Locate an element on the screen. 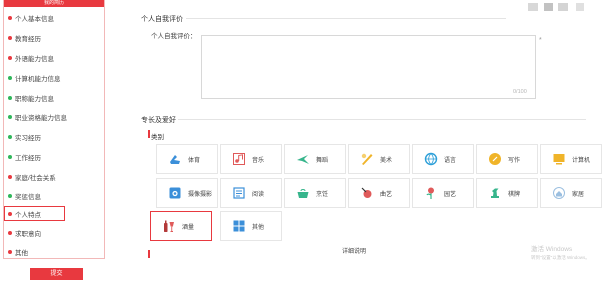 The height and width of the screenshot is (282, 609). self-evaluation-textarea is located at coordinates (368, 67).